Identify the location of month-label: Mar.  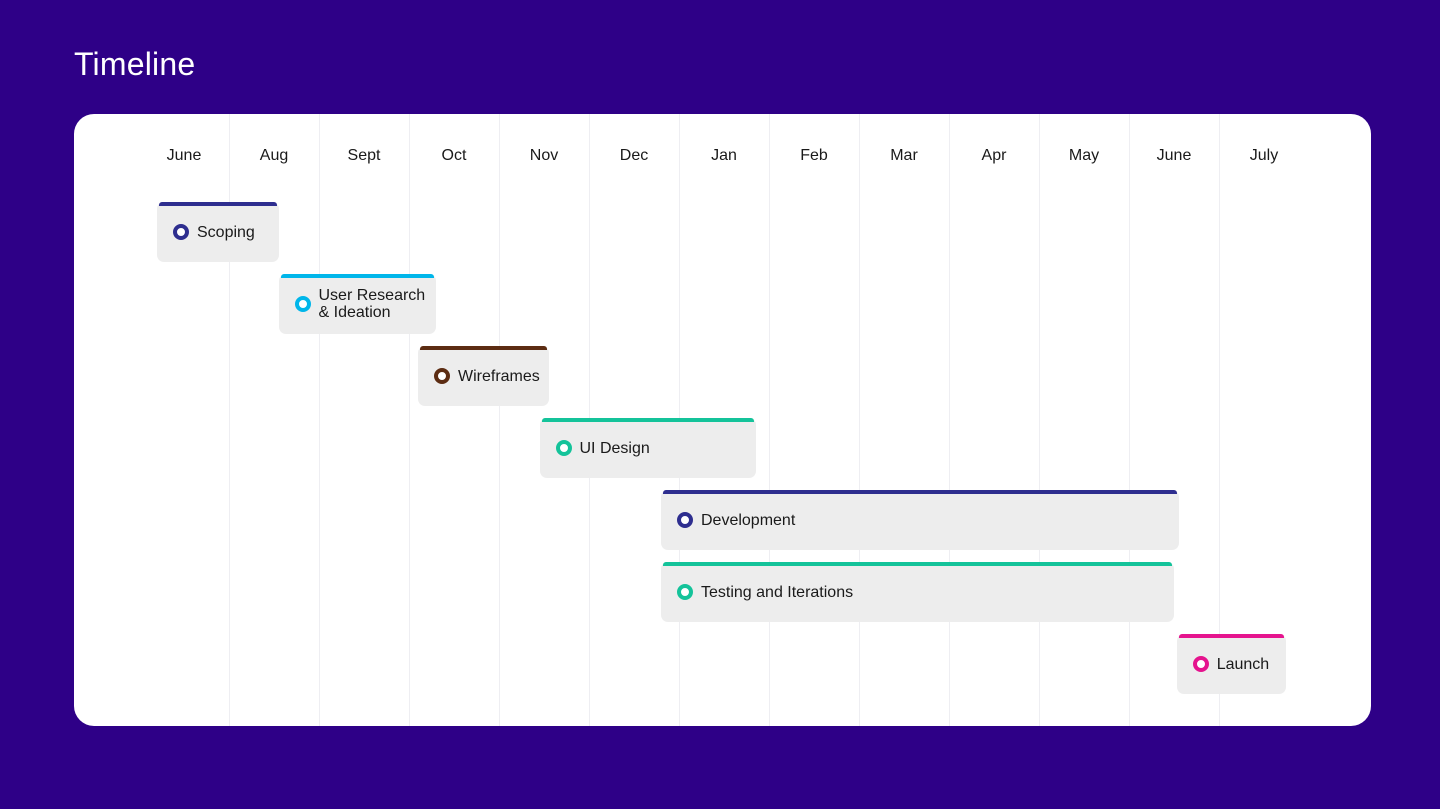
(904, 155).